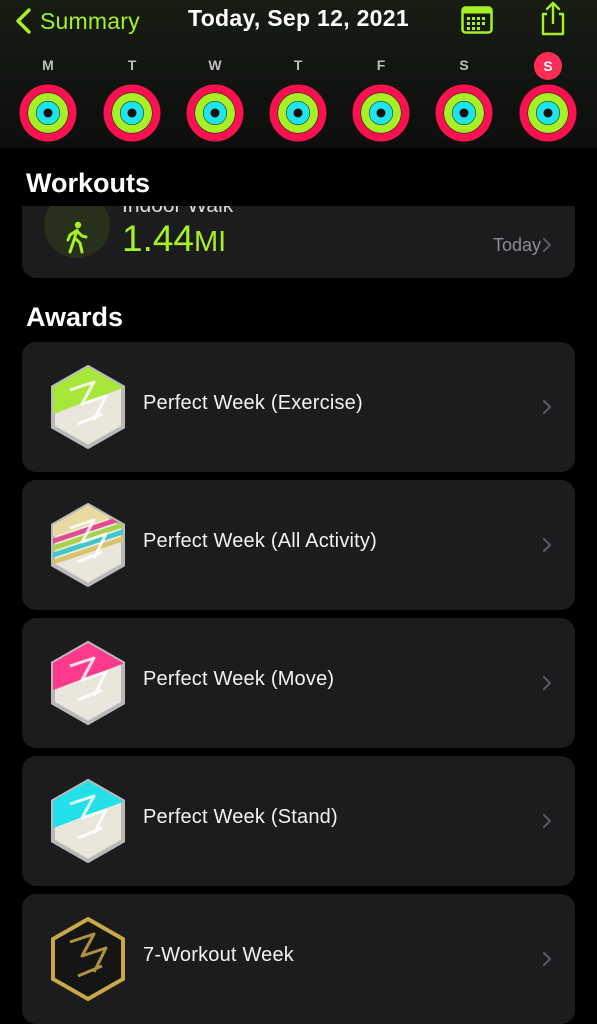 The height and width of the screenshot is (1024, 597). I want to click on workout-distance: 1.44MI, so click(174, 239).